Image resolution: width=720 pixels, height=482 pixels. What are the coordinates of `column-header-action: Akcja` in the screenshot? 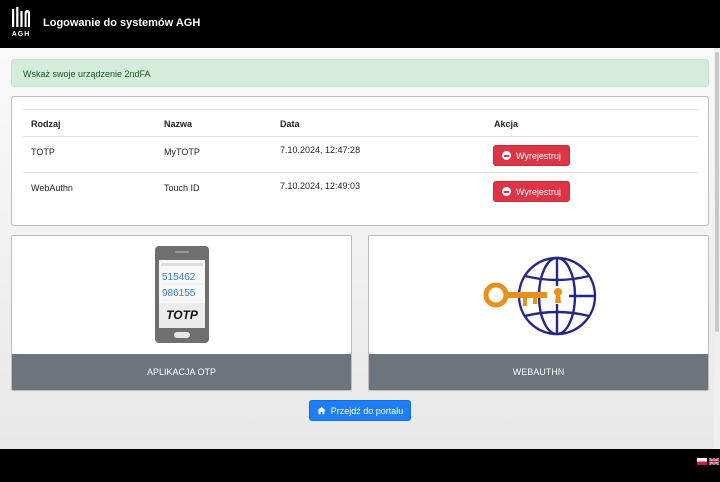 It's located at (506, 124).